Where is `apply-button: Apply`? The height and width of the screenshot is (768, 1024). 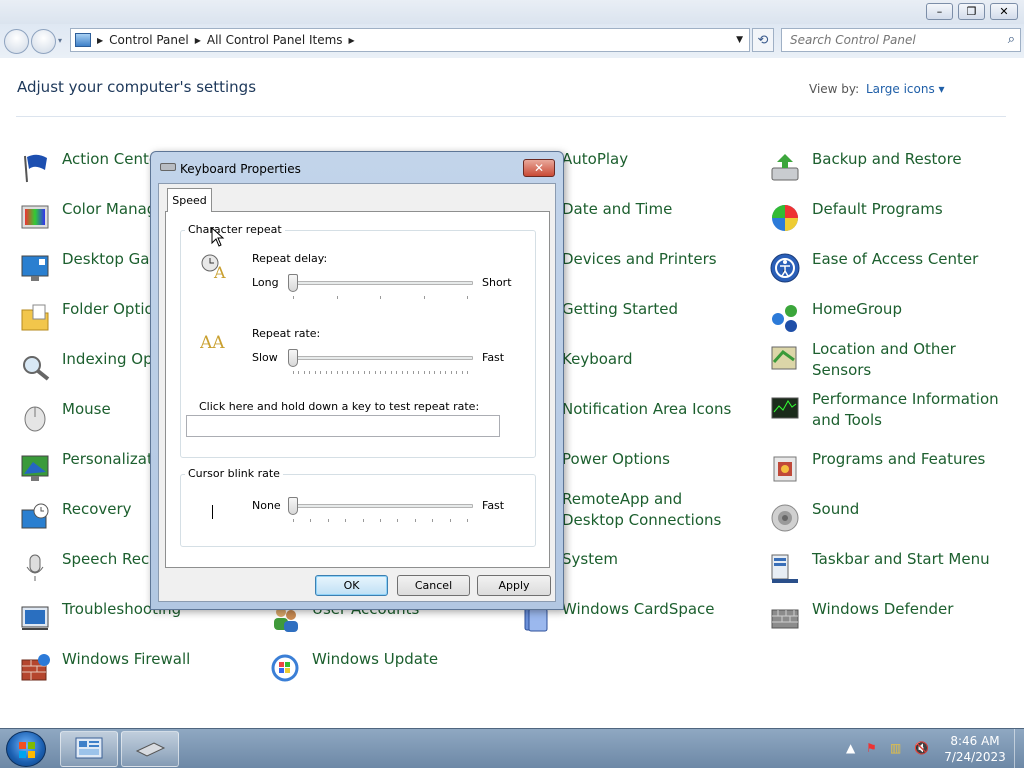
apply-button: Apply is located at coordinates (514, 585).